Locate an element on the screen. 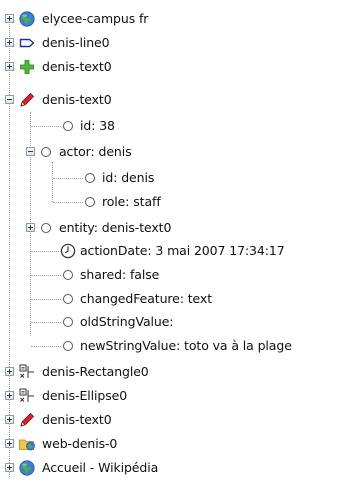 The height and width of the screenshot is (497, 360). tree-item: newStringValue: toto va à la plage is located at coordinates (180, 346).